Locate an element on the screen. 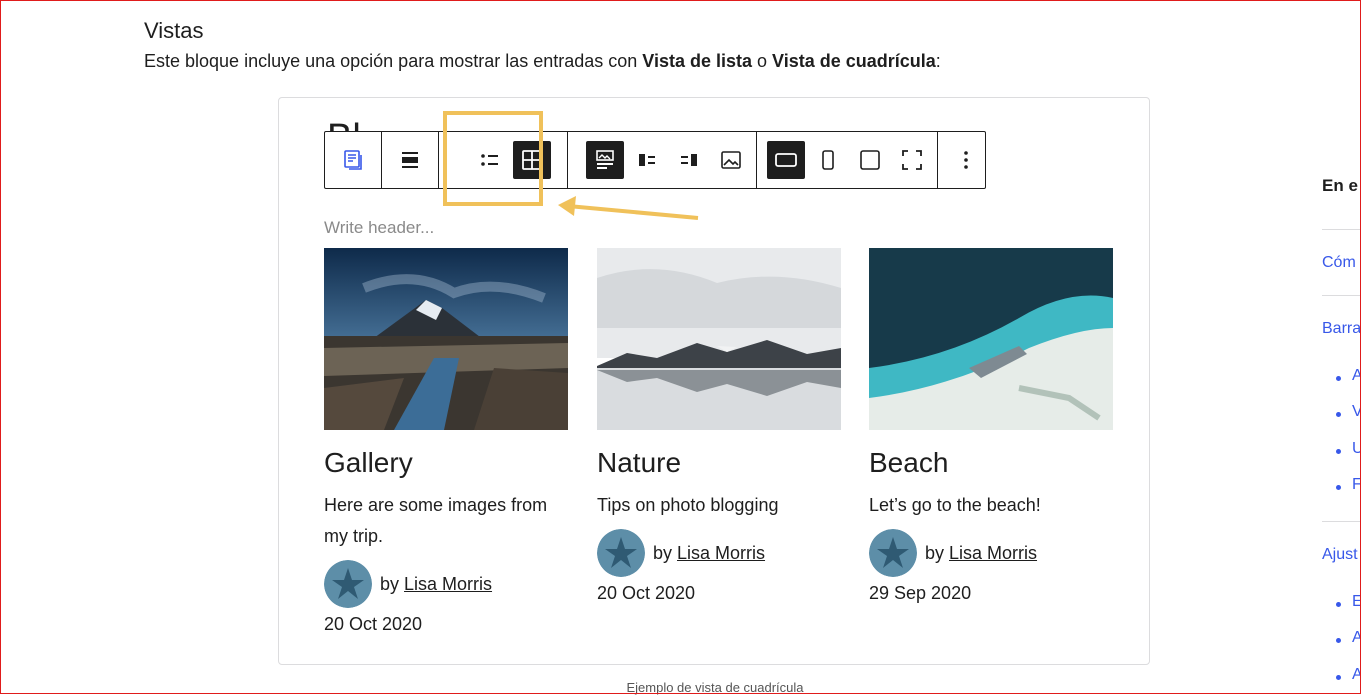 This screenshot has height=695, width=1361. toolbar-group-block is located at coordinates (353, 160).